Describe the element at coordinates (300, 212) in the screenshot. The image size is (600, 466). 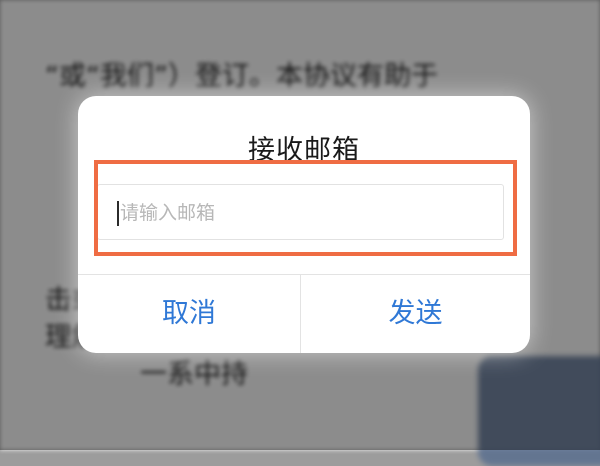
I see `email-input: 请输入邮箱` at that location.